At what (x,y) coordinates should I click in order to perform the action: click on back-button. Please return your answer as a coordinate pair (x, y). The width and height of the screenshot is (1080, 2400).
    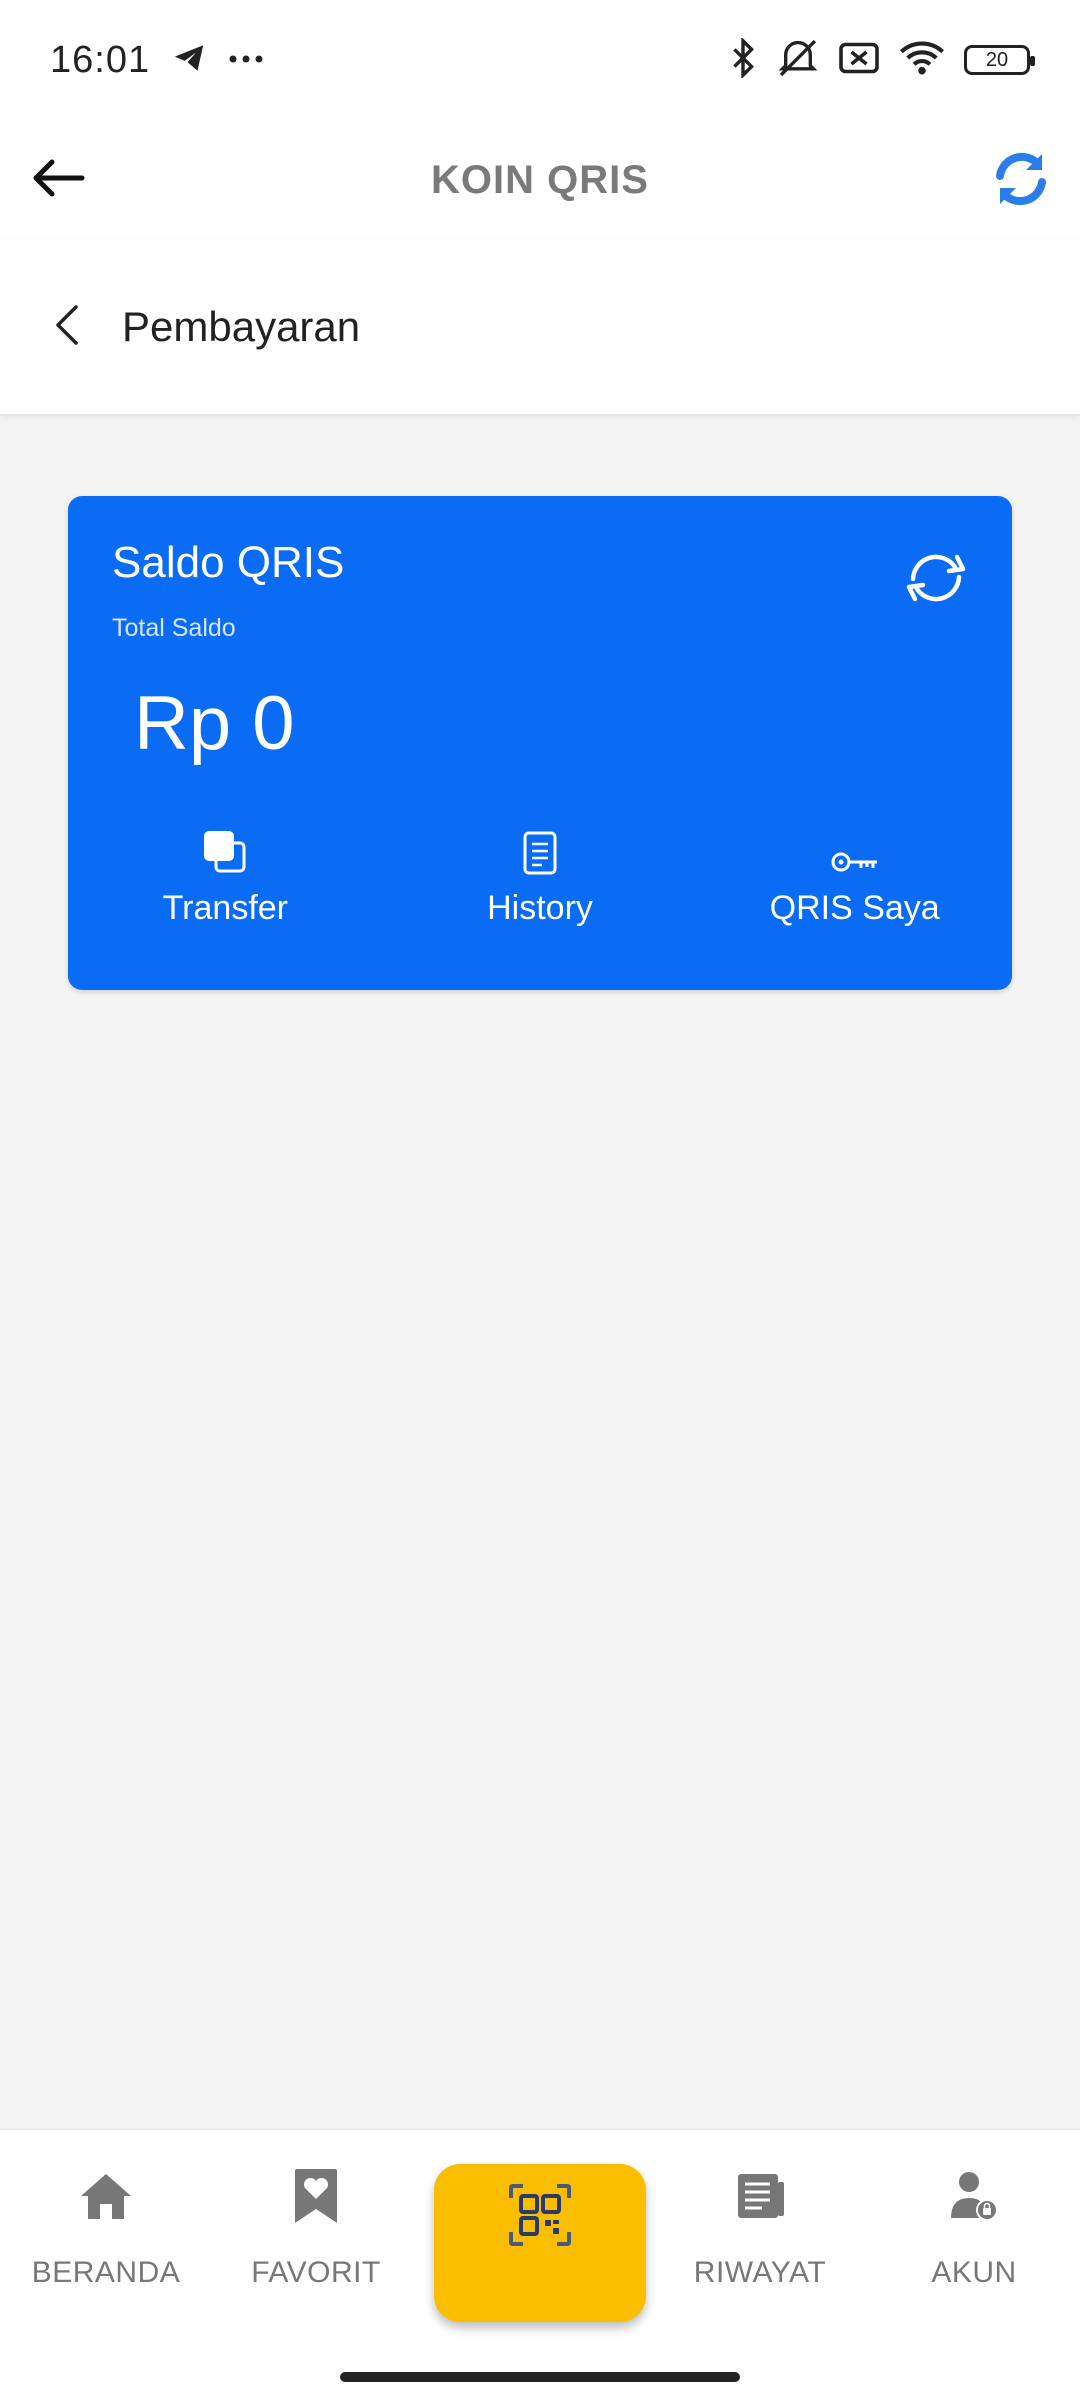
    Looking at the image, I should click on (58, 180).